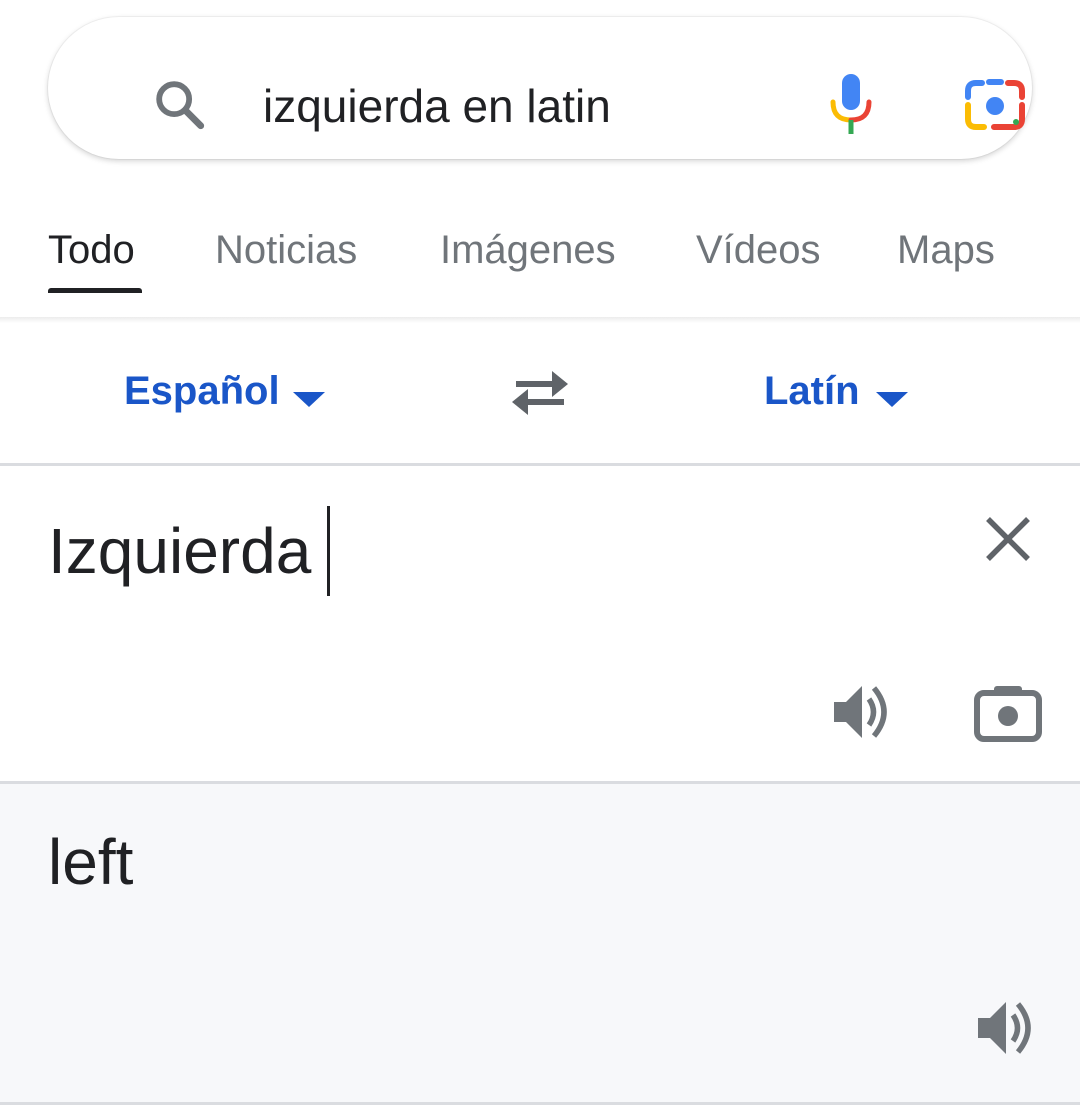 The height and width of the screenshot is (1119, 1080). What do you see at coordinates (1008, 713) in the screenshot?
I see `camera-icon` at bounding box center [1008, 713].